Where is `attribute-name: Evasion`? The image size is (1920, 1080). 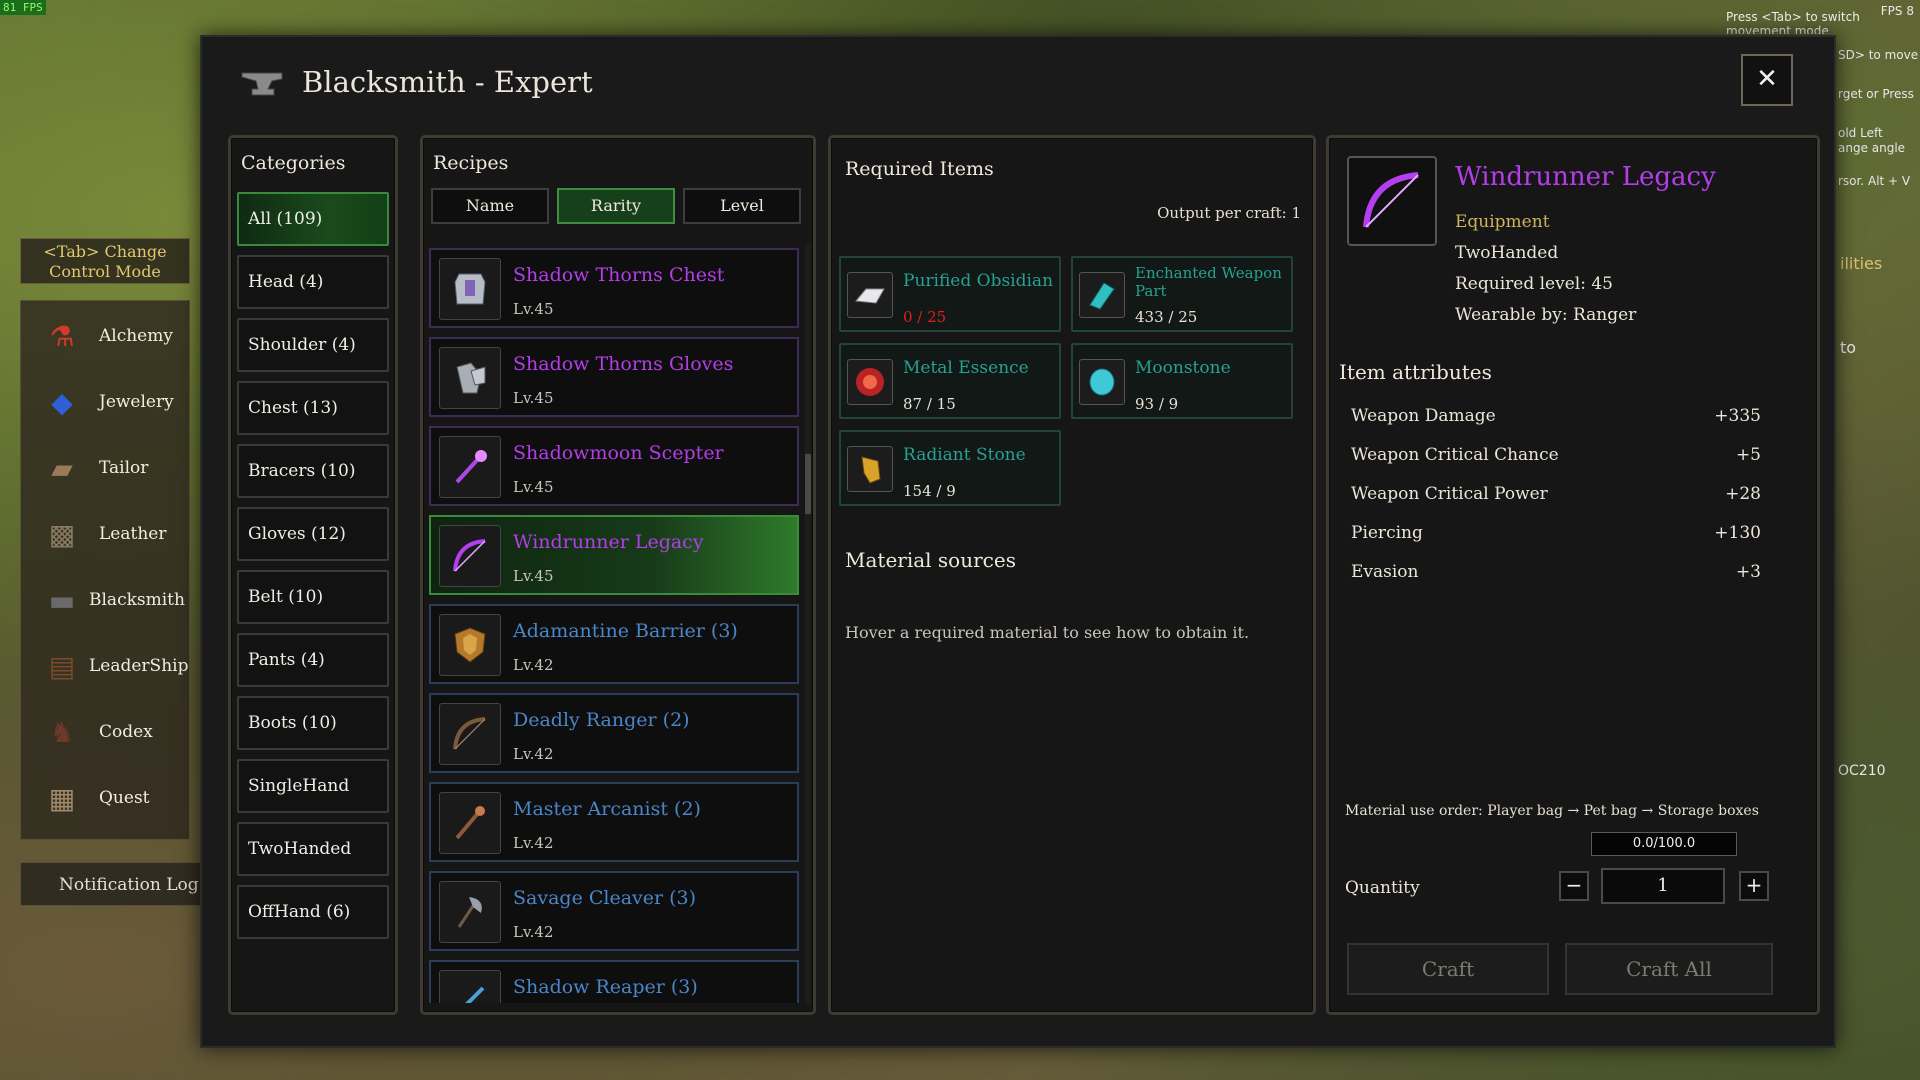
attribute-name: Evasion is located at coordinates (1385, 572).